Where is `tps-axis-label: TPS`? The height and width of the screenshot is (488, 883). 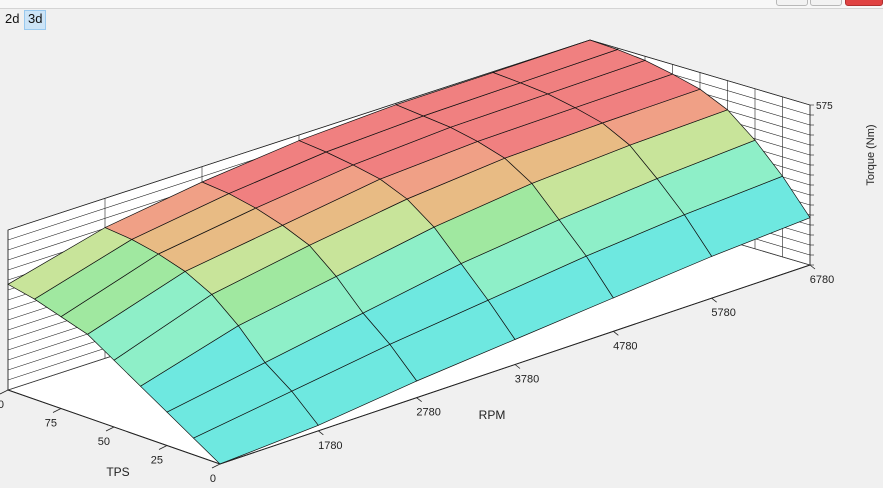
tps-axis-label: TPS is located at coordinates (117, 472).